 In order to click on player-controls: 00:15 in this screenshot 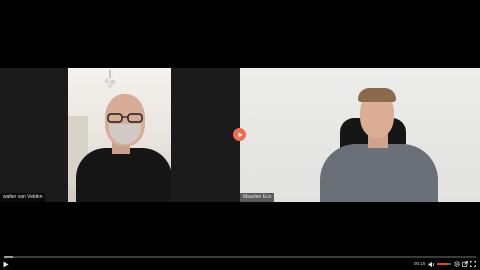, I will do `click(240, 263)`.